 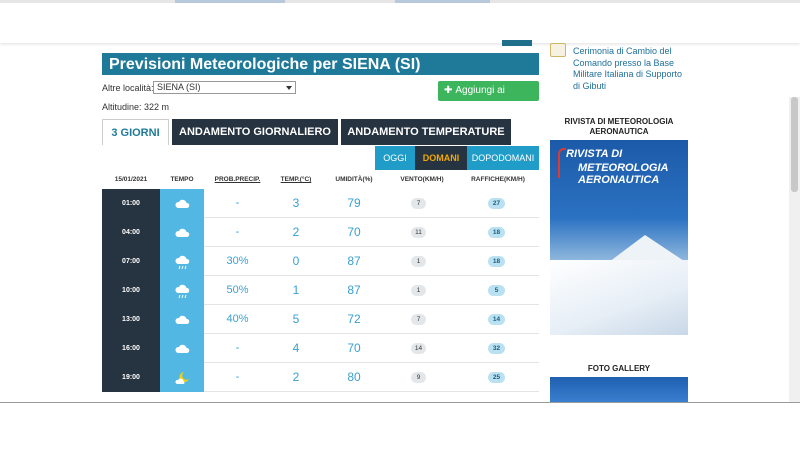 What do you see at coordinates (320, 348) in the screenshot?
I see `table-row: 16:00 - 4 70 14 32` at bounding box center [320, 348].